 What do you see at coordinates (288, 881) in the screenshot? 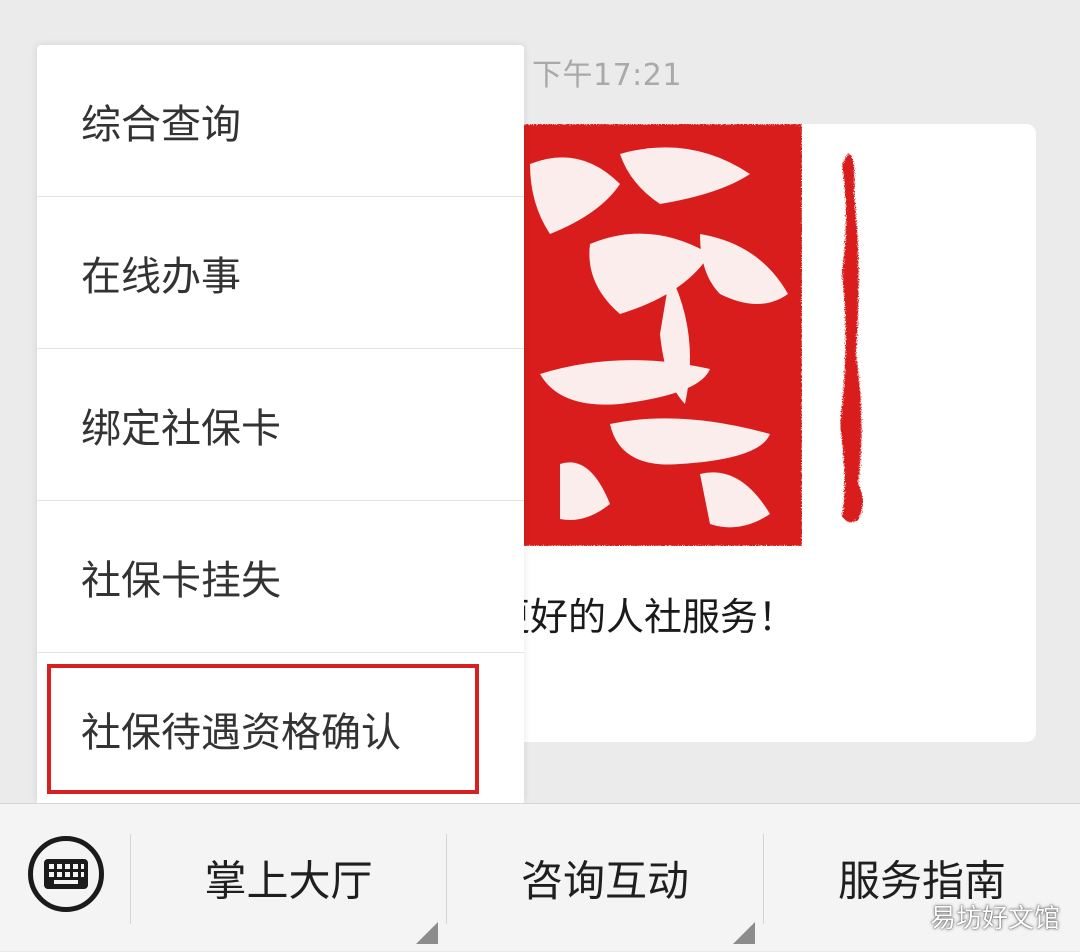
I see `tab-label: 掌上大厅` at bounding box center [288, 881].